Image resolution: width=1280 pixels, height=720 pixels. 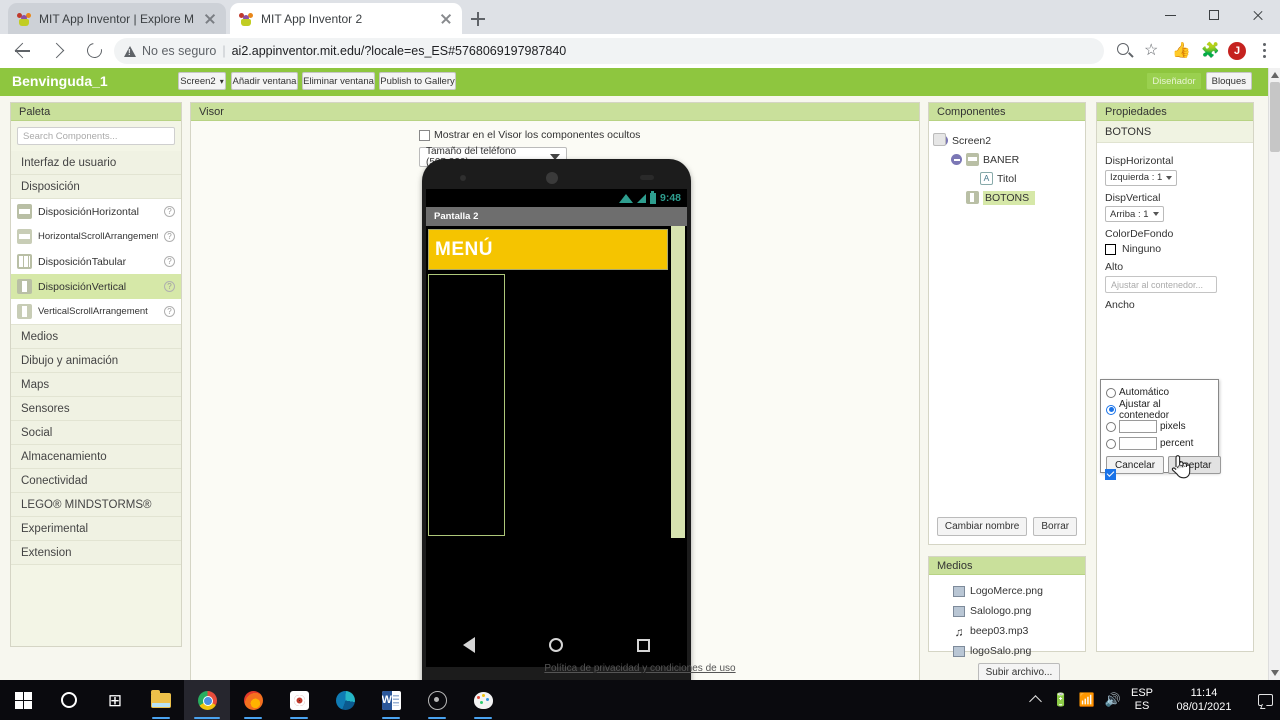 I want to click on palette-category-almacenamiento: Almacenamiento, so click(x=96, y=457).